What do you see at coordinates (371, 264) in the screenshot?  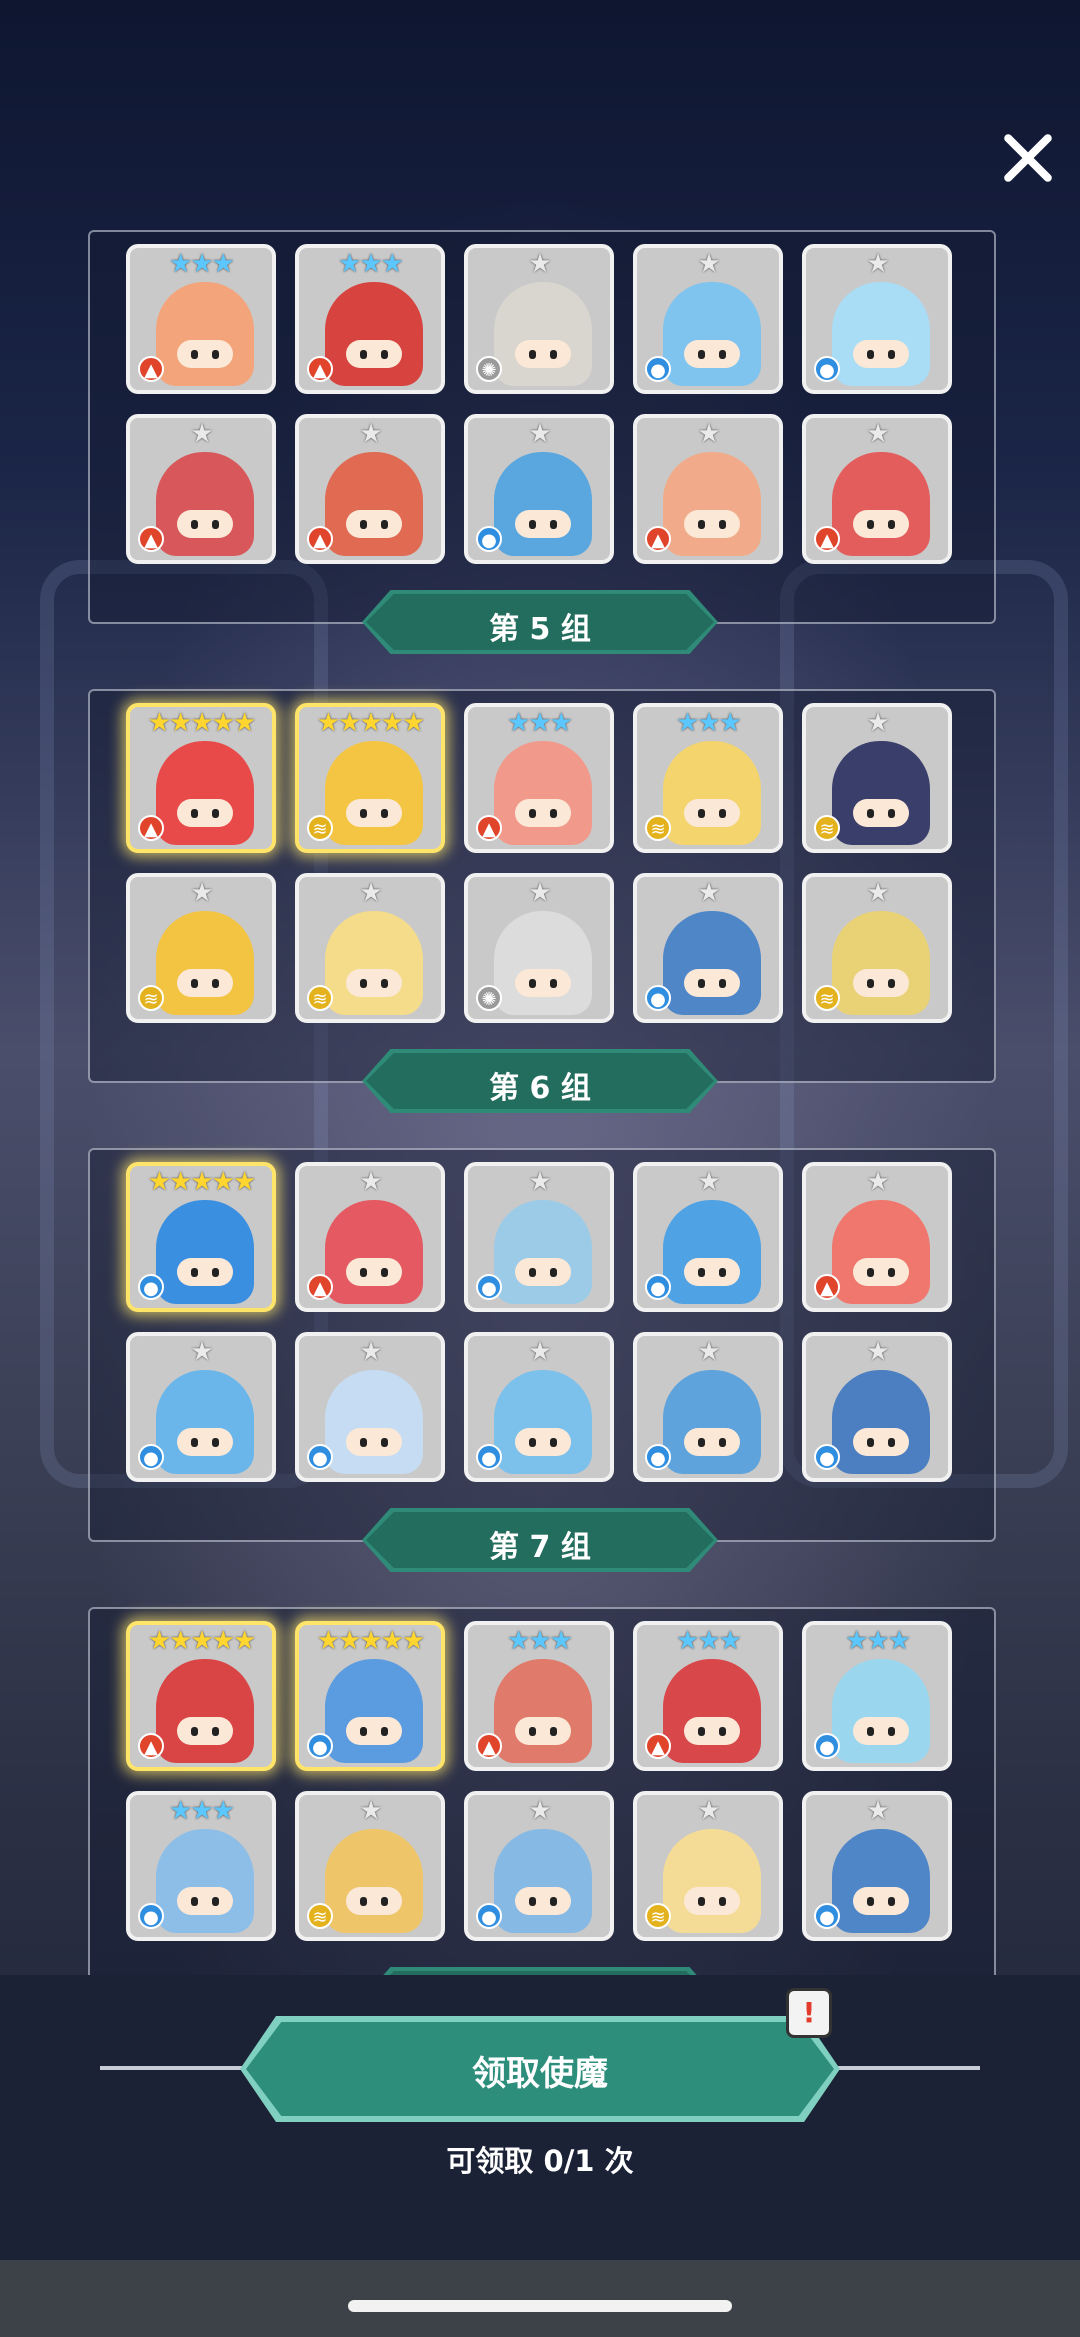 I see `star-rating: ★★★` at bounding box center [371, 264].